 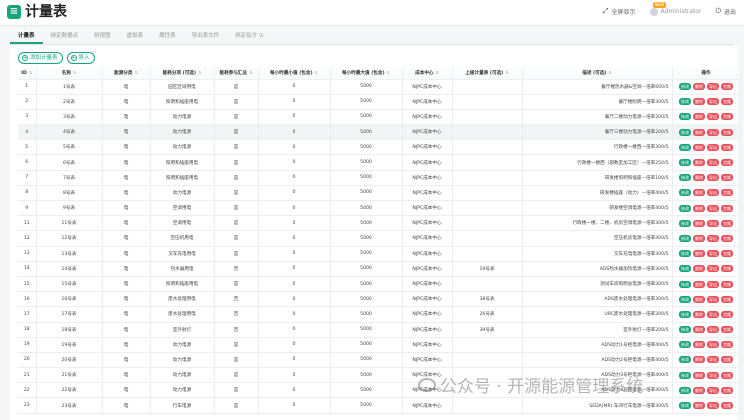 I want to click on tab-3: 虚拟表, so click(x=135, y=36).